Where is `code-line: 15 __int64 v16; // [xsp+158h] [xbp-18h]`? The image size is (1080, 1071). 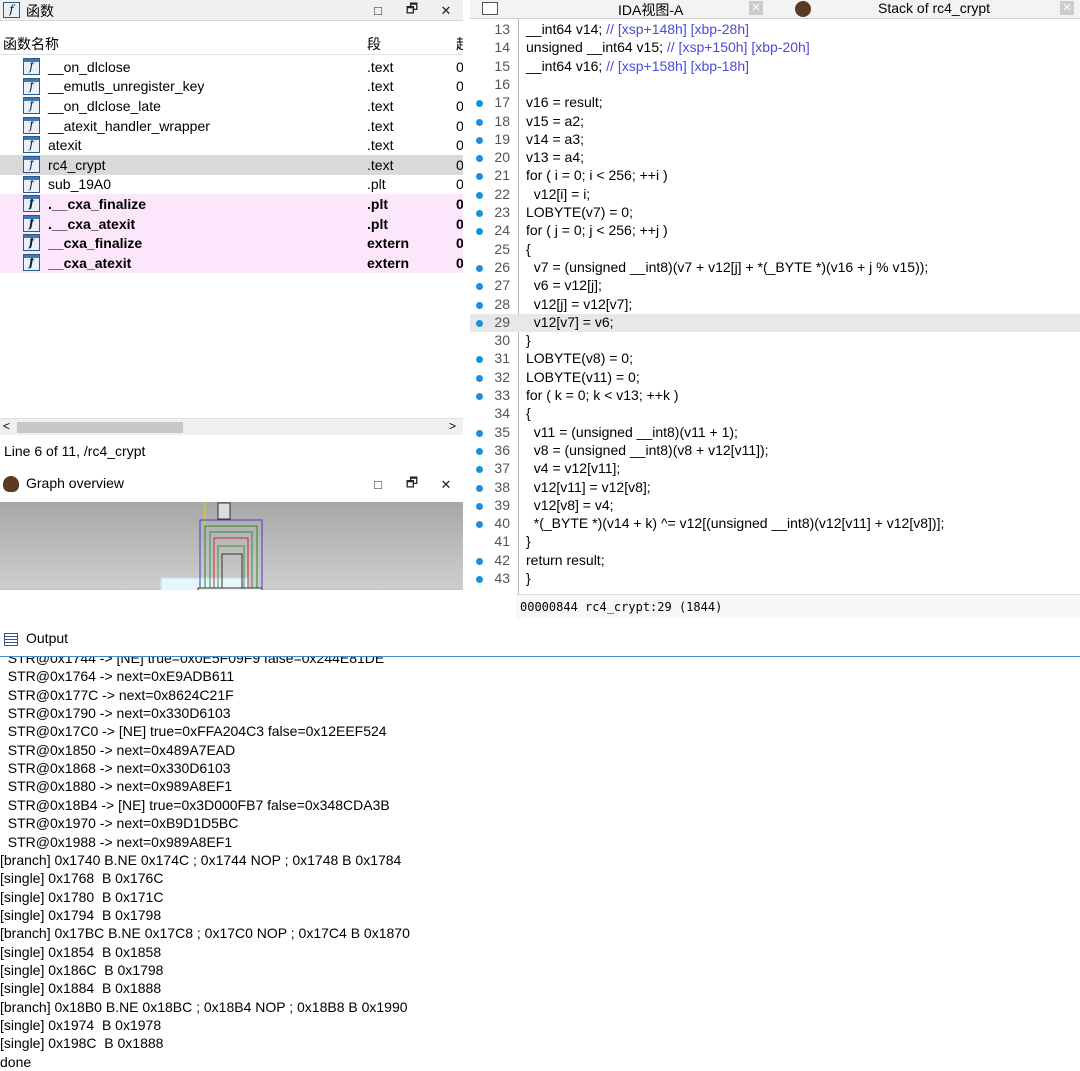 code-line: 15 __int64 v16; // [xsp+158h] [xbp-18h] is located at coordinates (775, 67).